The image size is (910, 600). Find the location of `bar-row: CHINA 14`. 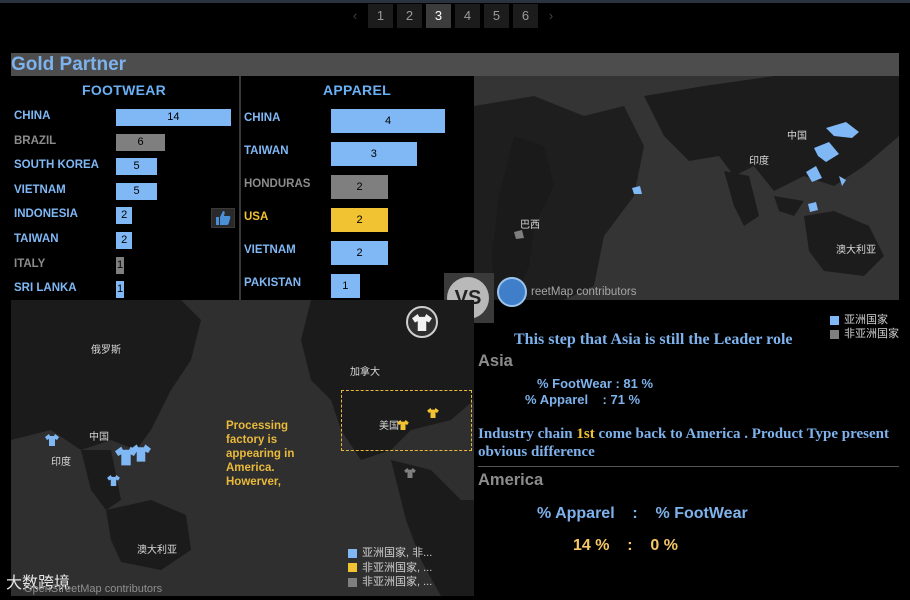

bar-row: CHINA 14 is located at coordinates (124, 117).